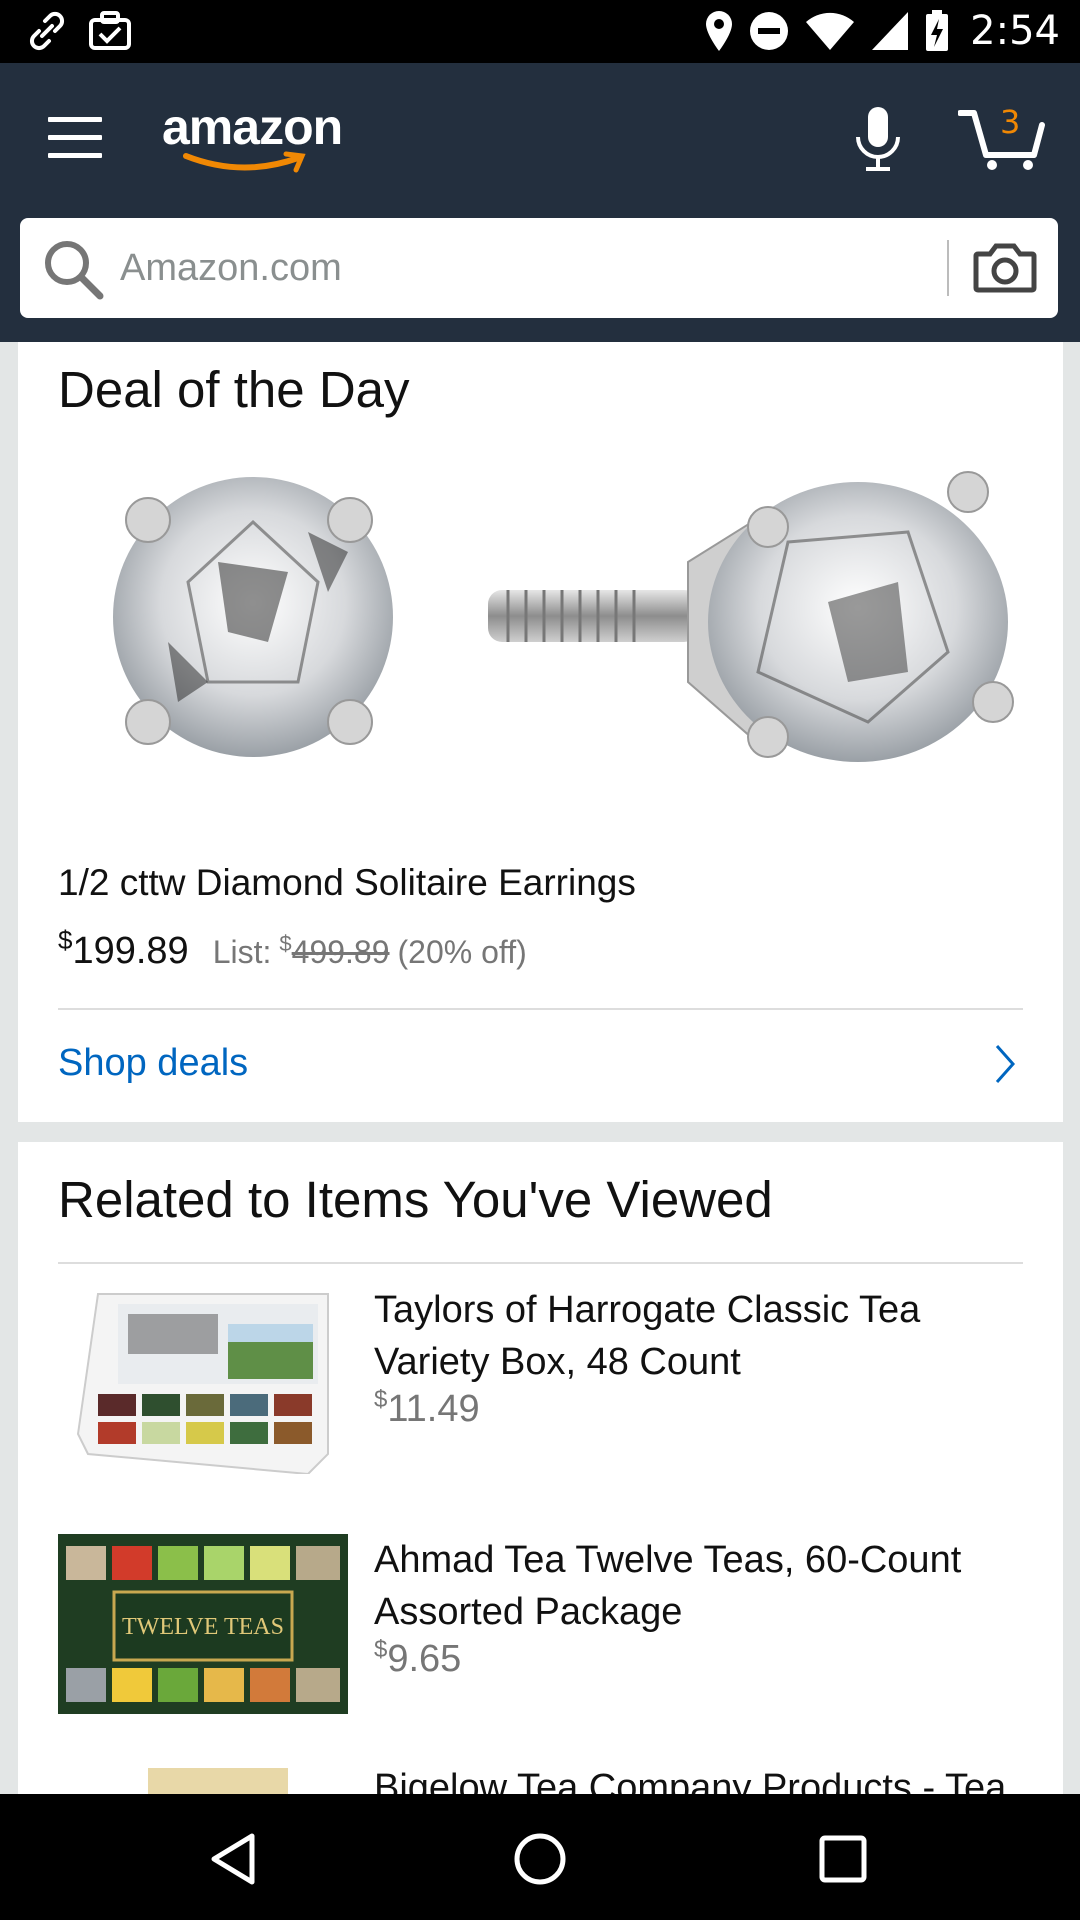 The height and width of the screenshot is (1920, 1080). What do you see at coordinates (130, 951) in the screenshot?
I see `deal-price: 199.89` at bounding box center [130, 951].